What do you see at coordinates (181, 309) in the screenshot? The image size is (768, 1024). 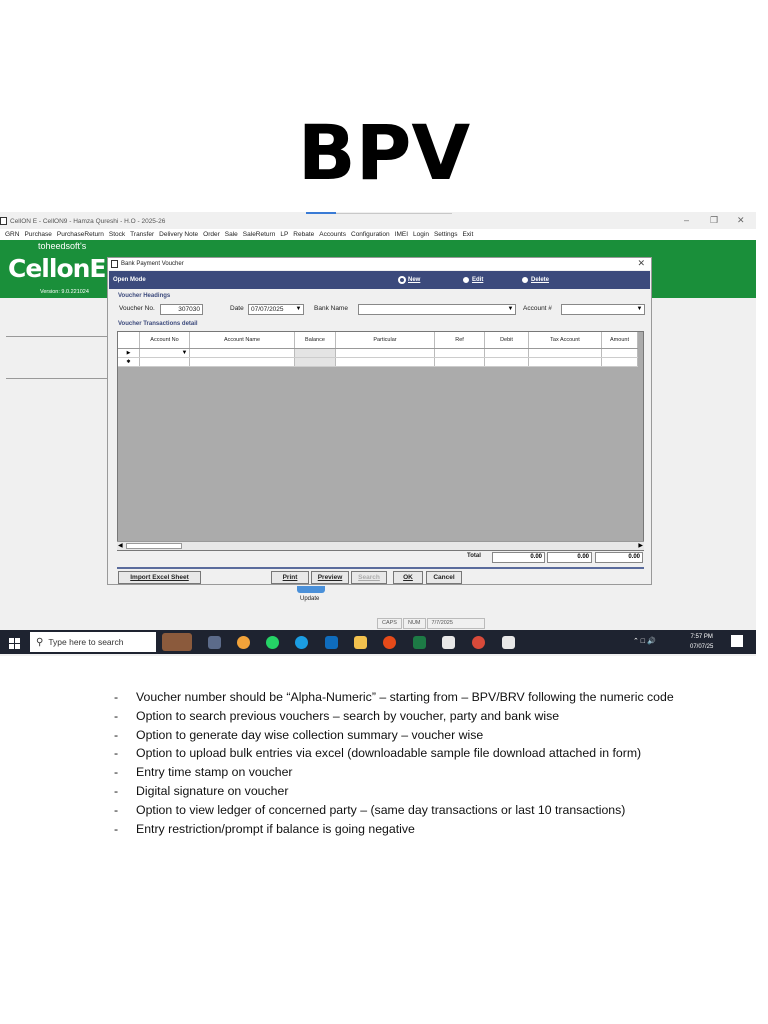 I see `voucher-no-field: 307030` at bounding box center [181, 309].